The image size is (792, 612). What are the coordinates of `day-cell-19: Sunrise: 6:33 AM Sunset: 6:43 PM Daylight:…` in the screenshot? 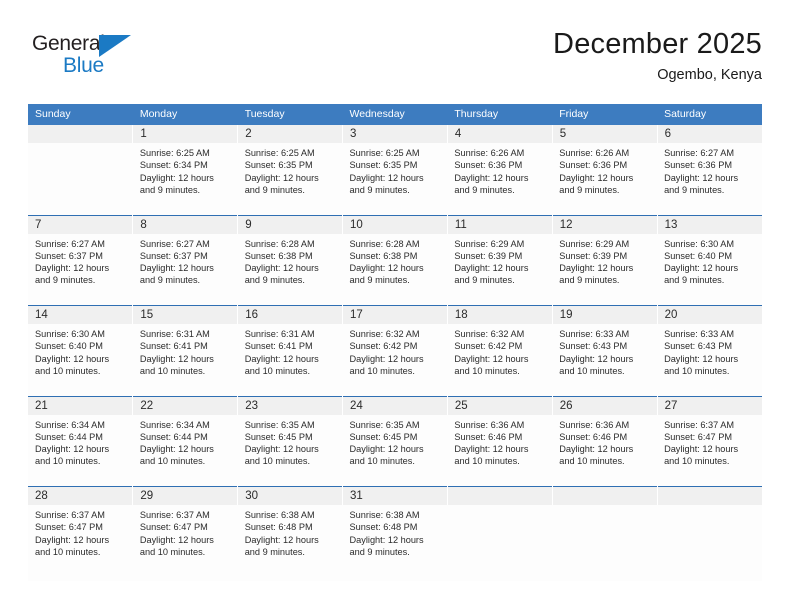 It's located at (605, 360).